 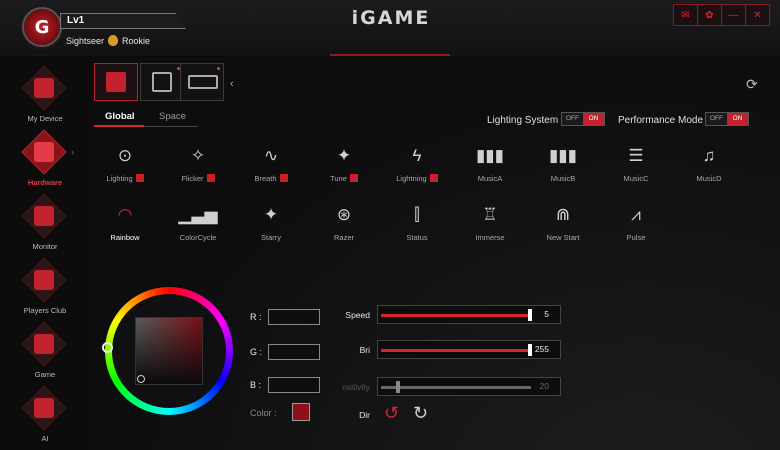 I want to click on motherboard-icon, so click(x=162, y=82).